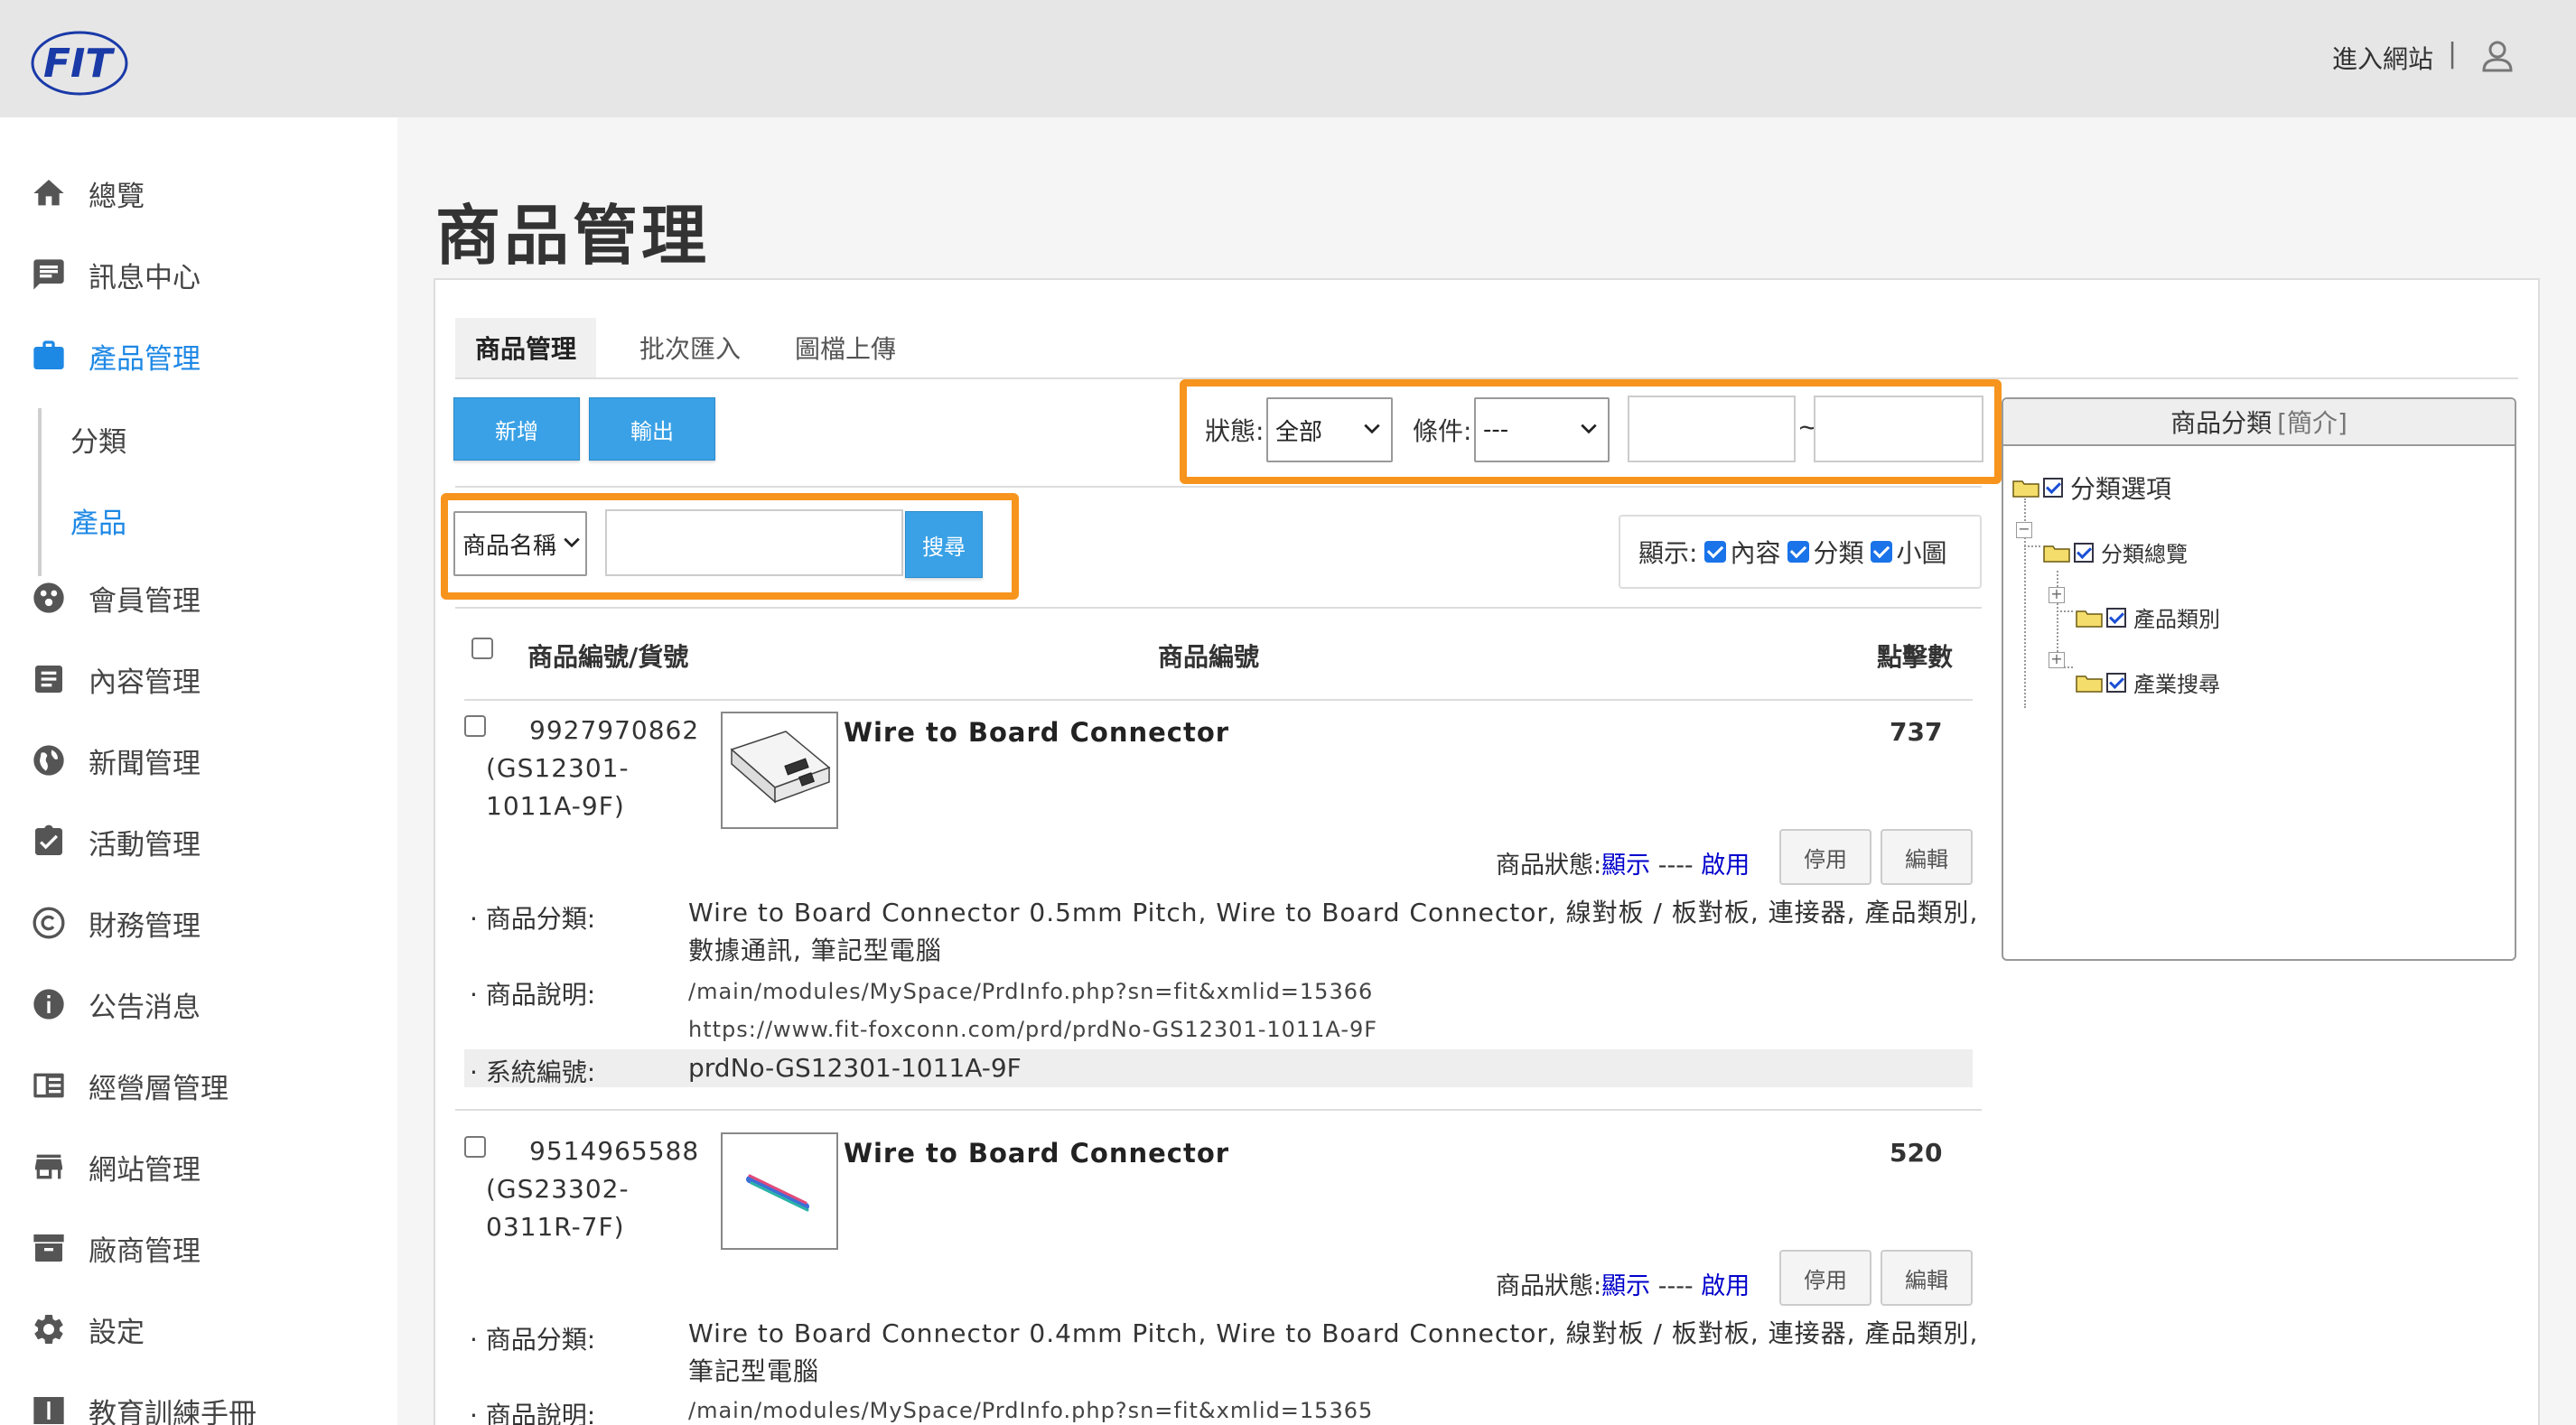 This screenshot has height=1425, width=2576. What do you see at coordinates (87, 1329) in the screenshot?
I see `sidebar-item-settings: 設定` at bounding box center [87, 1329].